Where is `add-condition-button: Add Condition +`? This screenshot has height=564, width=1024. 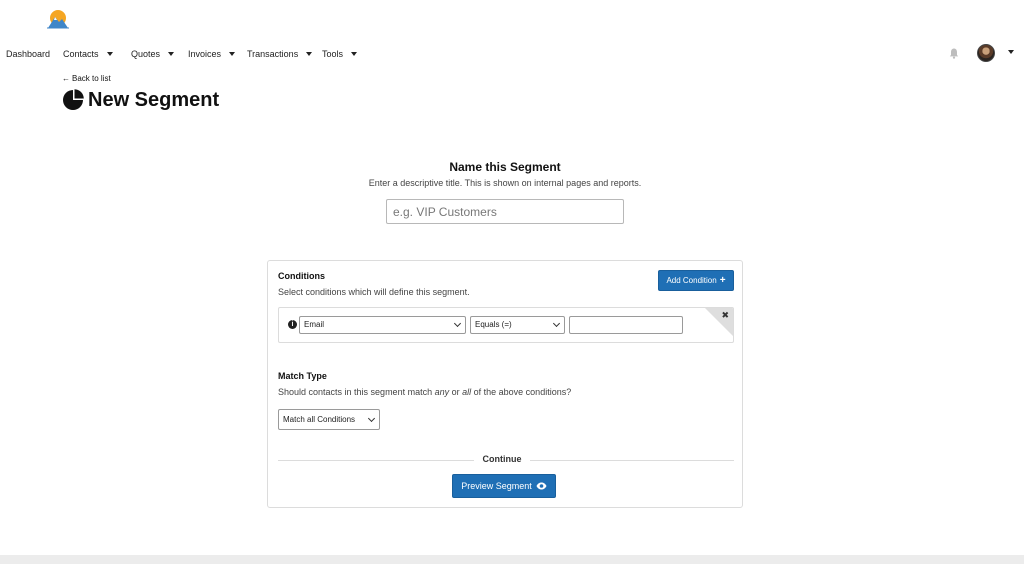 add-condition-button: Add Condition + is located at coordinates (696, 280).